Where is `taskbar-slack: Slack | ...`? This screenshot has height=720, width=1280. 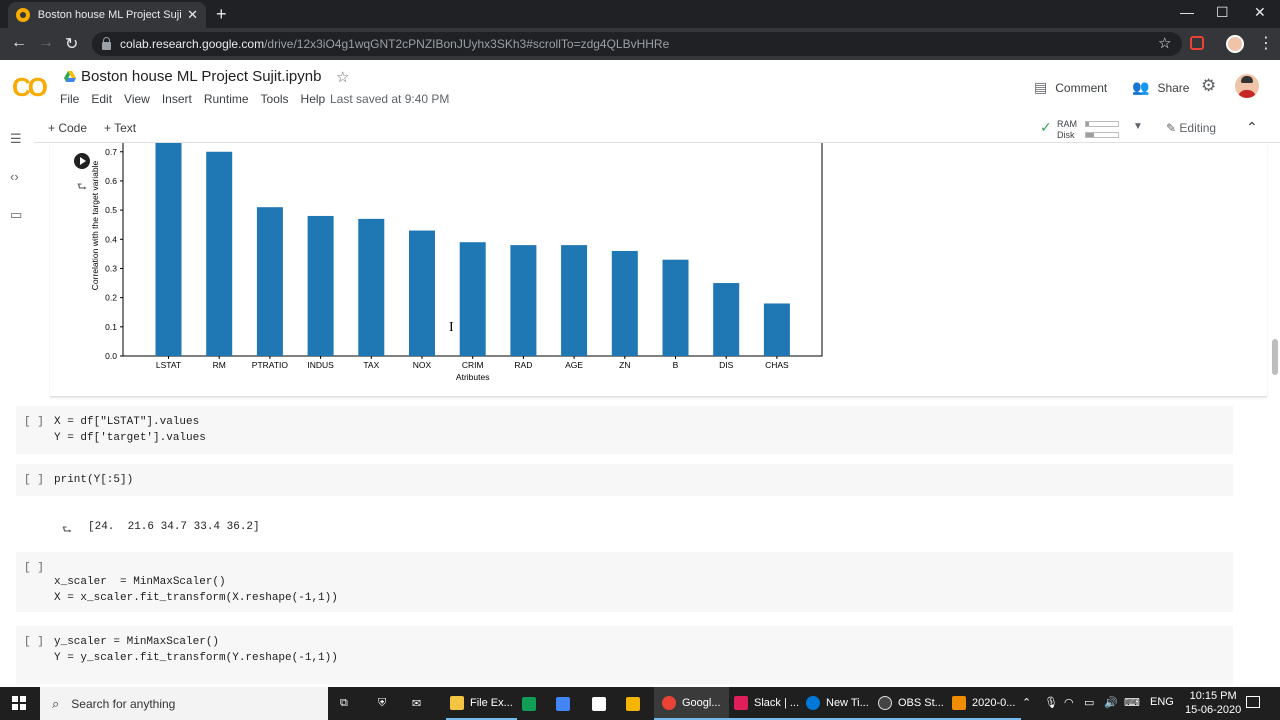
taskbar-slack: Slack | ... is located at coordinates (767, 703).